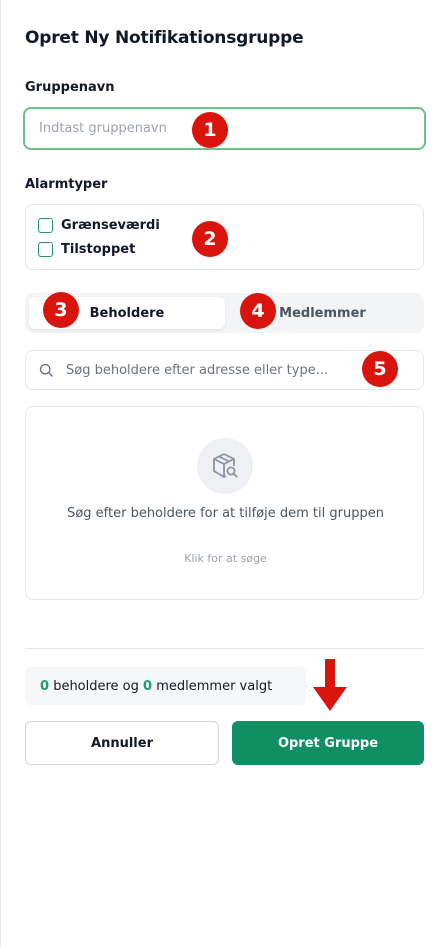  I want to click on search-icon, so click(46, 370).